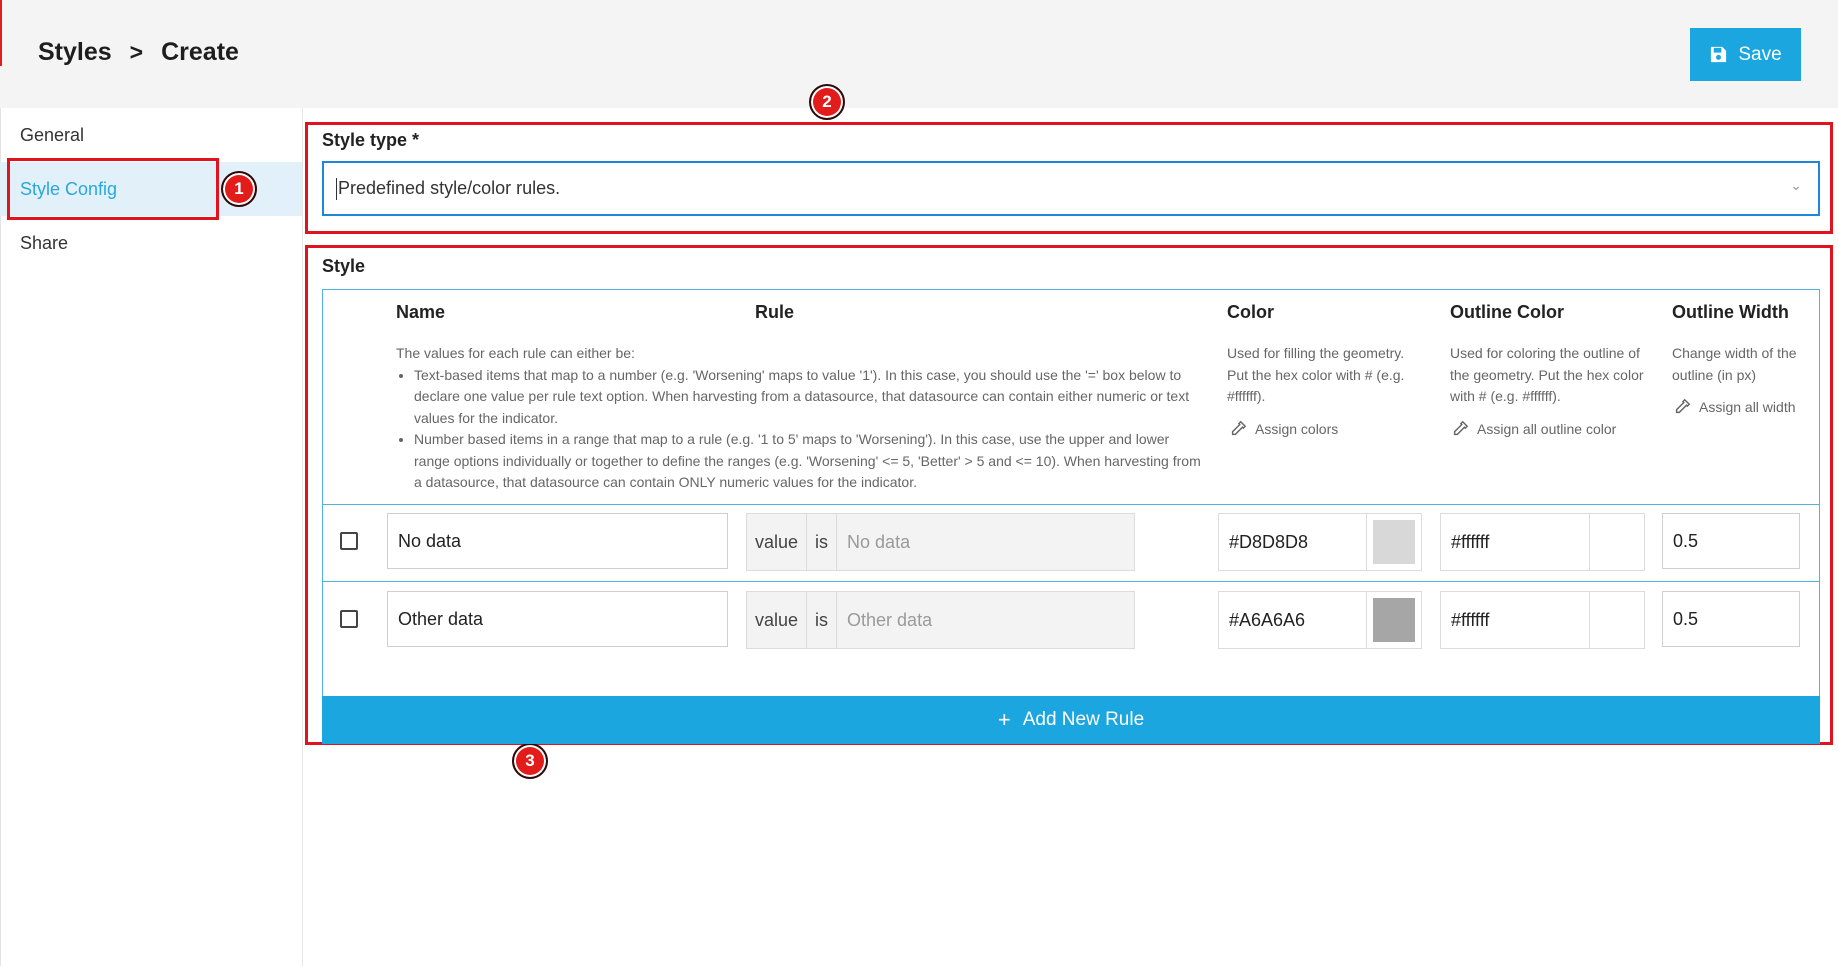  I want to click on style-type-label: Style type *, so click(371, 140).